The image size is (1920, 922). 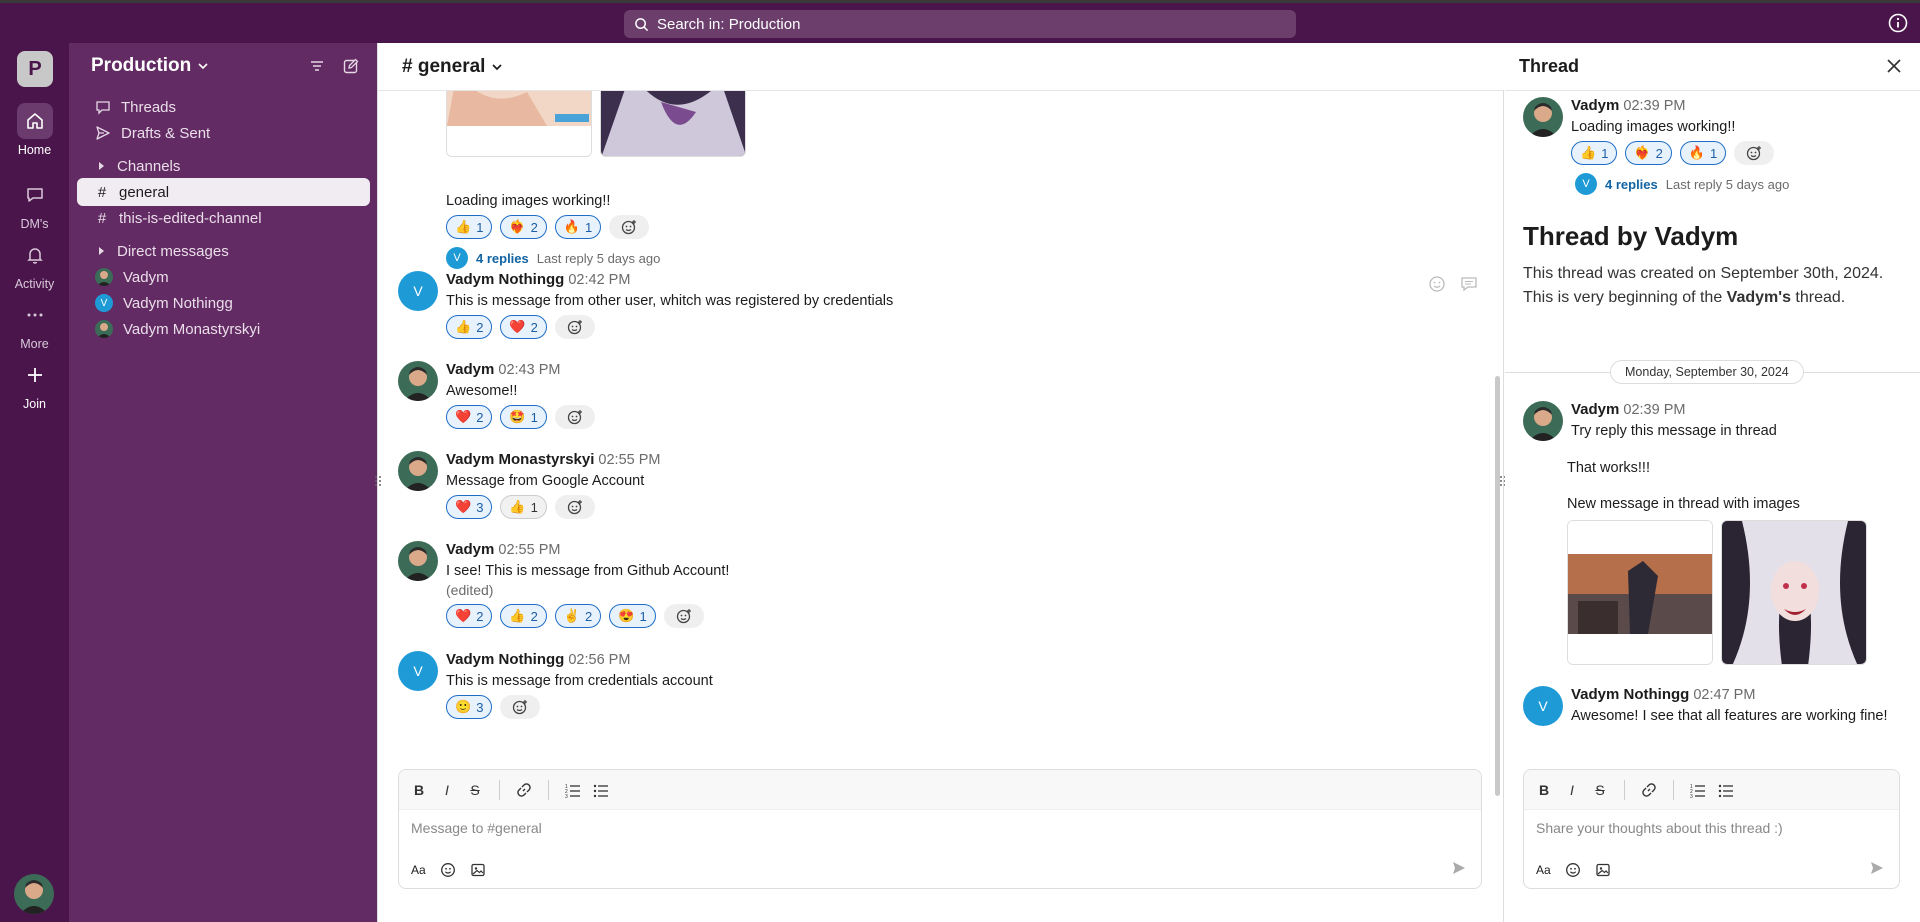 What do you see at coordinates (223, 251) in the screenshot?
I see `sidebar-section-dms: Direct messages` at bounding box center [223, 251].